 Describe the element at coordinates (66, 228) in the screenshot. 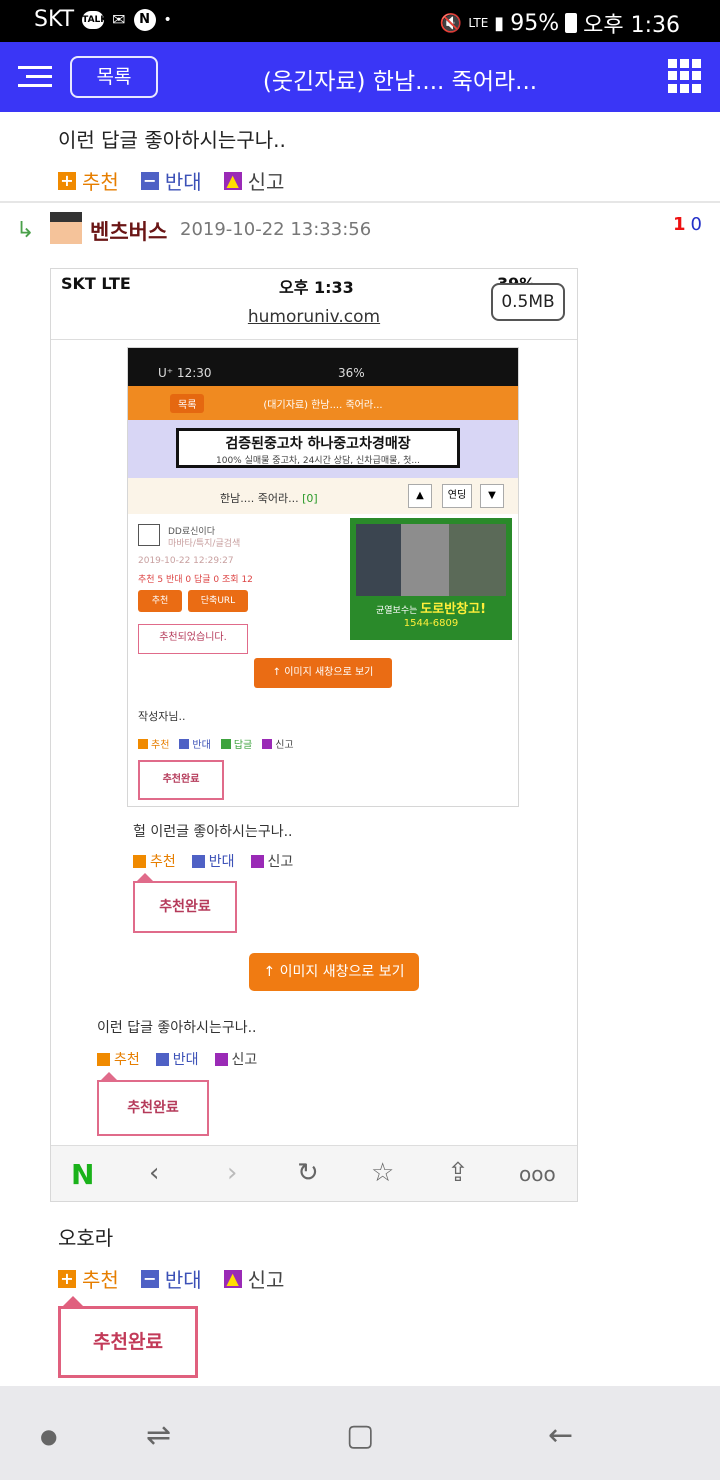

I see `avatar` at that location.